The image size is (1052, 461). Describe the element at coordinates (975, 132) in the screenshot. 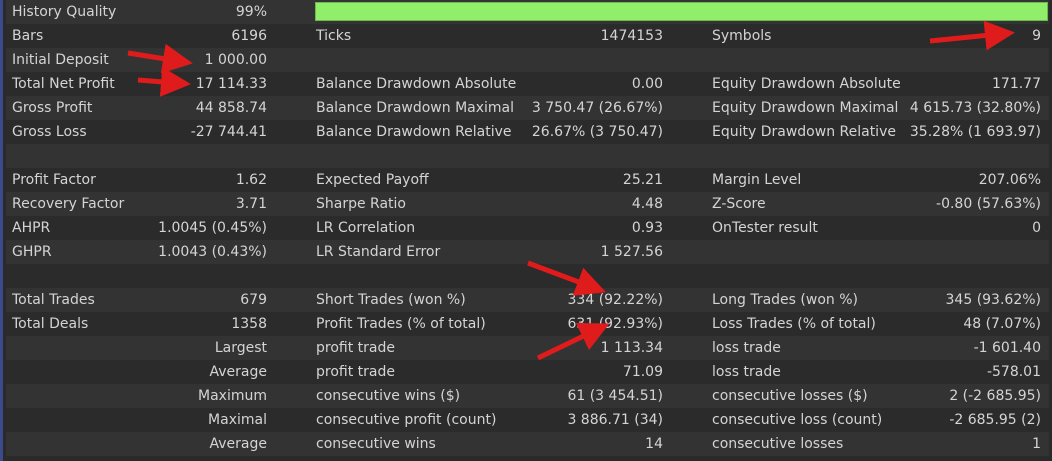

I see `equity-drawdown-relative-value: 35.28% (1 693.97)` at that location.